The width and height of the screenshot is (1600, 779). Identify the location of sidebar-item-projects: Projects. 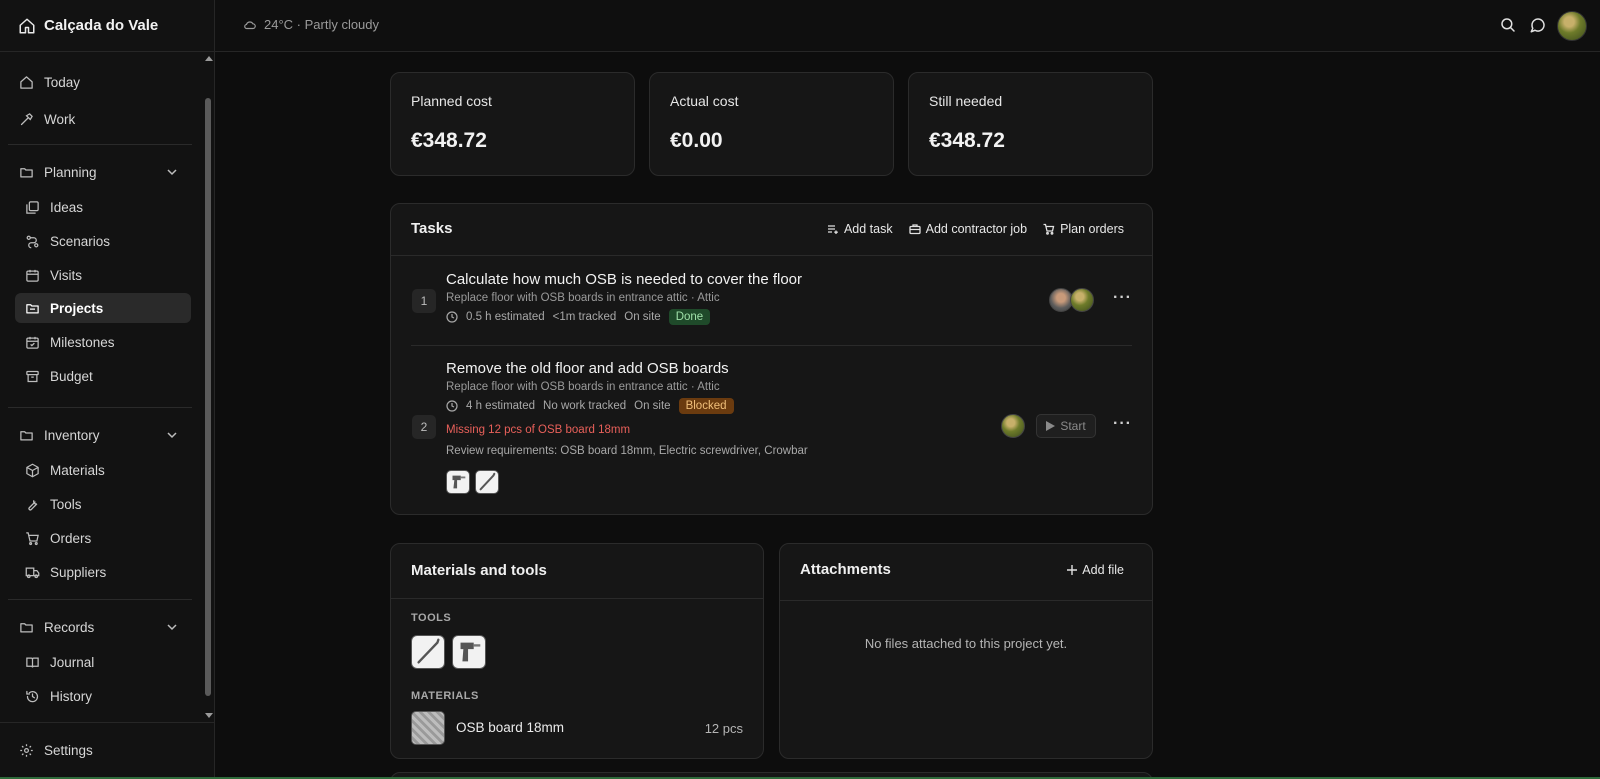
(103, 308).